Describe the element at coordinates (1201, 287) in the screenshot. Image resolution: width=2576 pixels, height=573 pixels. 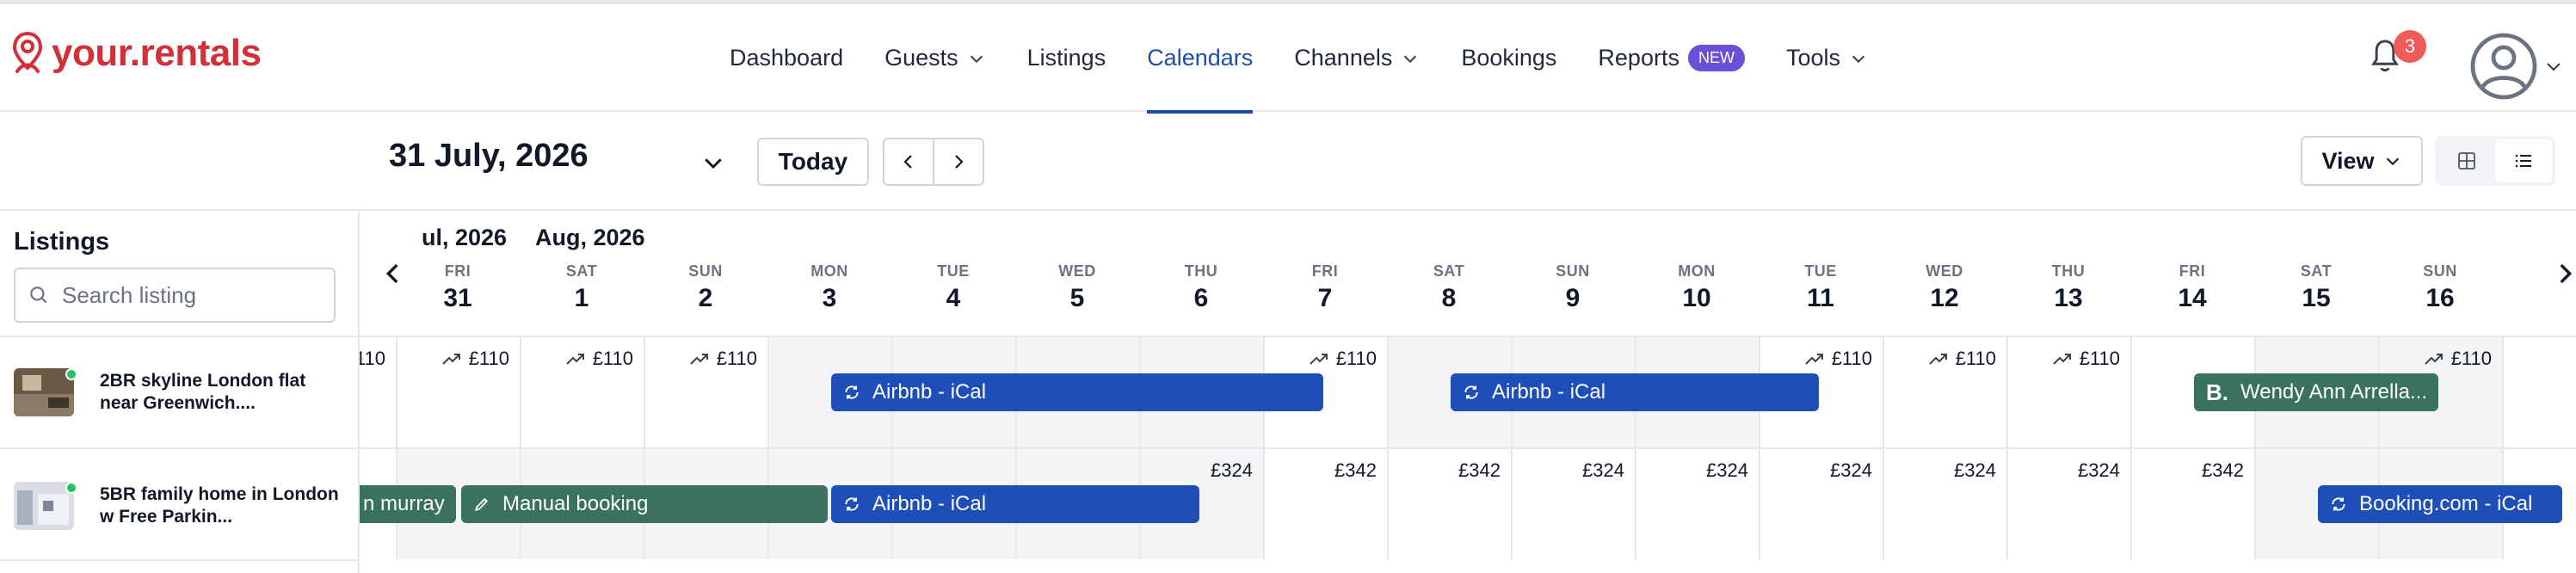
I see `day-header: THU 6` at that location.